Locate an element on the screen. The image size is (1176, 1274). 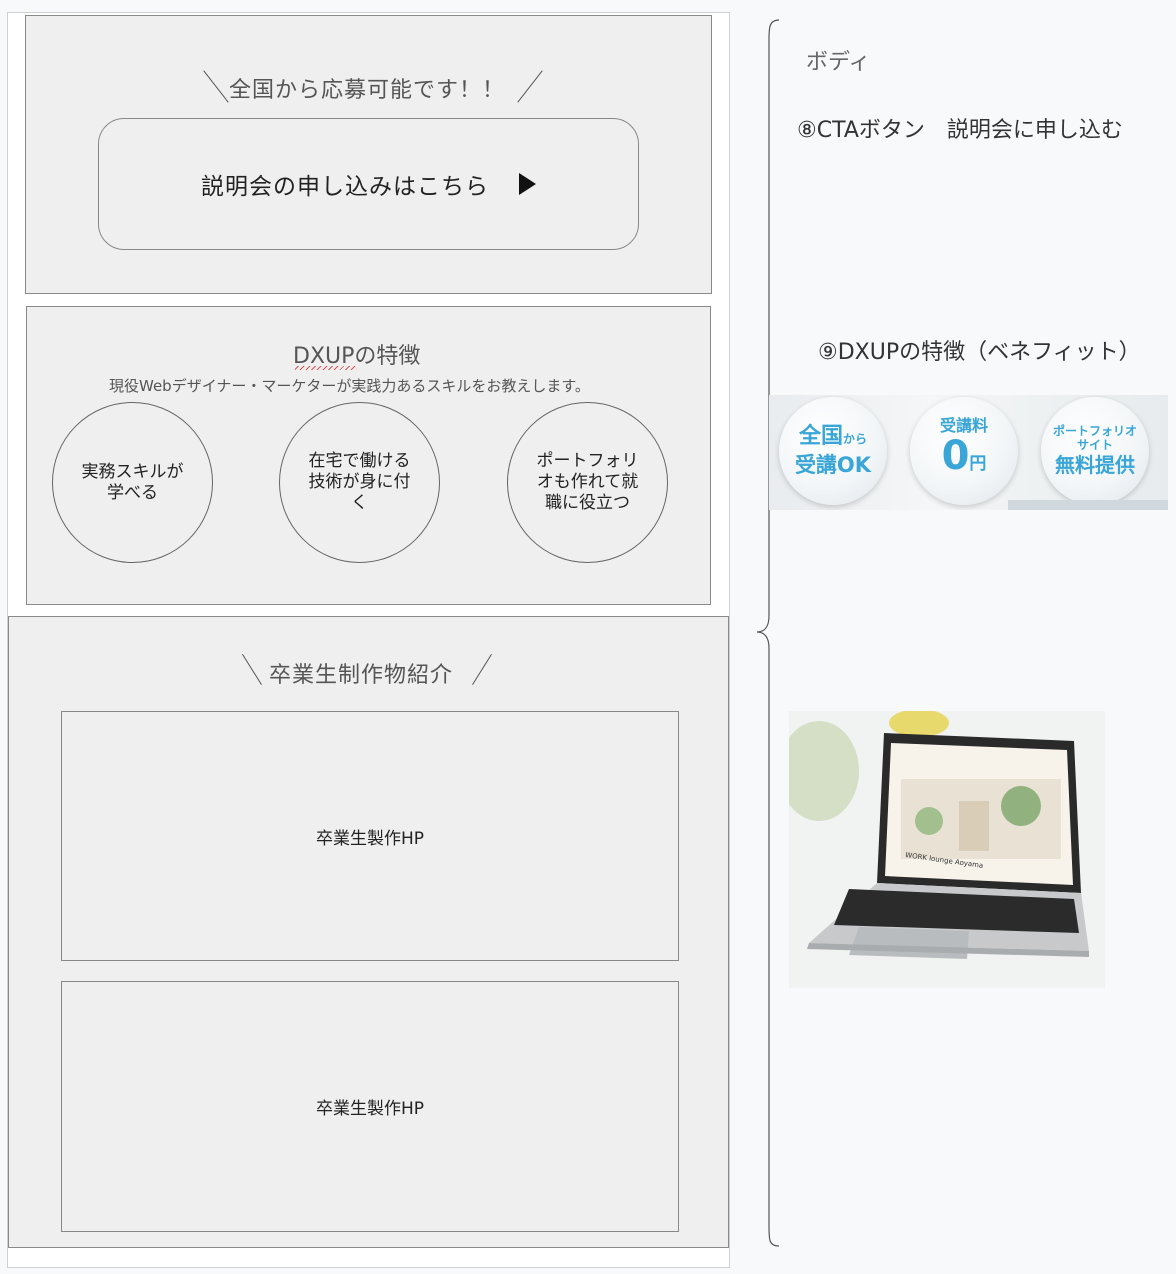
feature-circle: 在宅で働ける技術が身に付く is located at coordinates (359, 482).